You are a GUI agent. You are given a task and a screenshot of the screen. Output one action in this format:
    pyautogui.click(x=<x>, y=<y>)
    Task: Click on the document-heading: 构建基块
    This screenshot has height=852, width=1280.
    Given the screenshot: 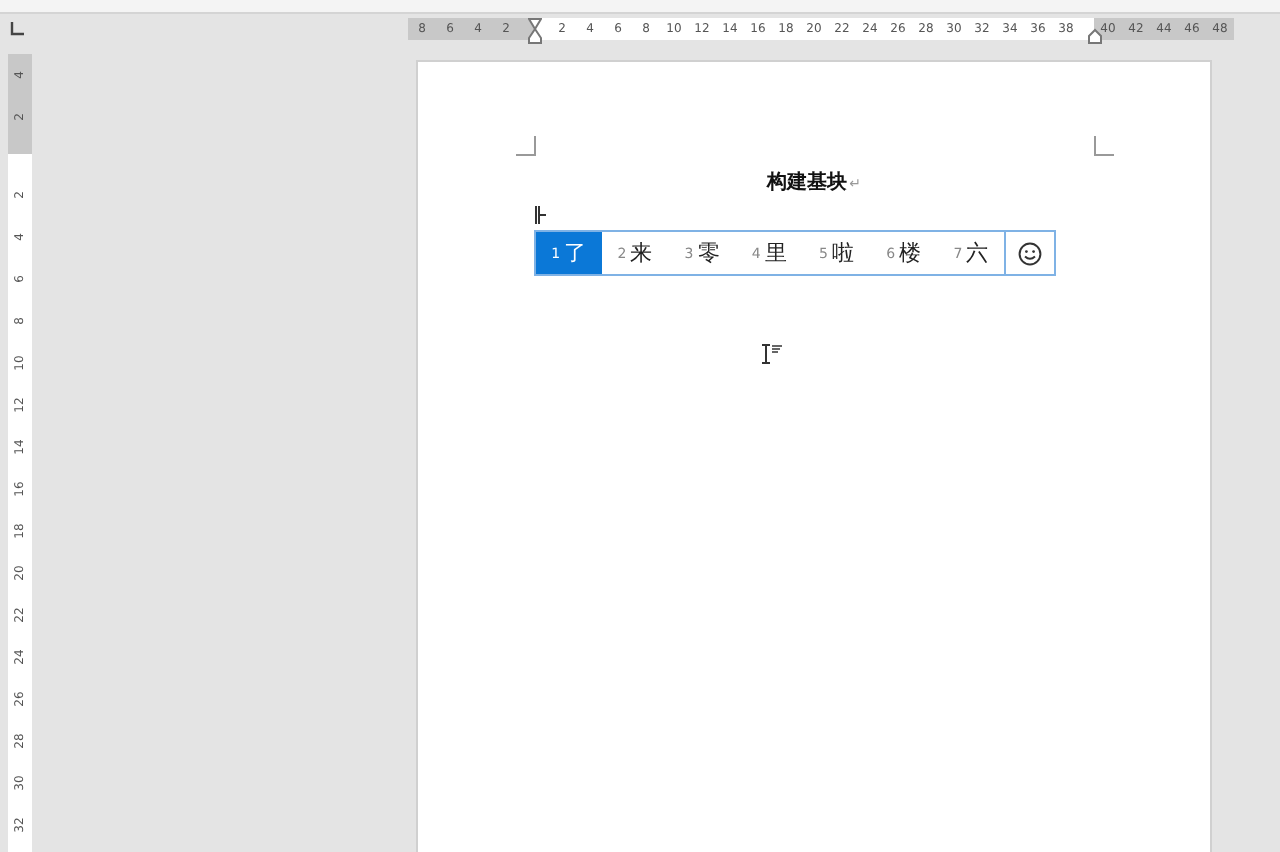 What is the action you would take?
    pyautogui.click(x=807, y=182)
    